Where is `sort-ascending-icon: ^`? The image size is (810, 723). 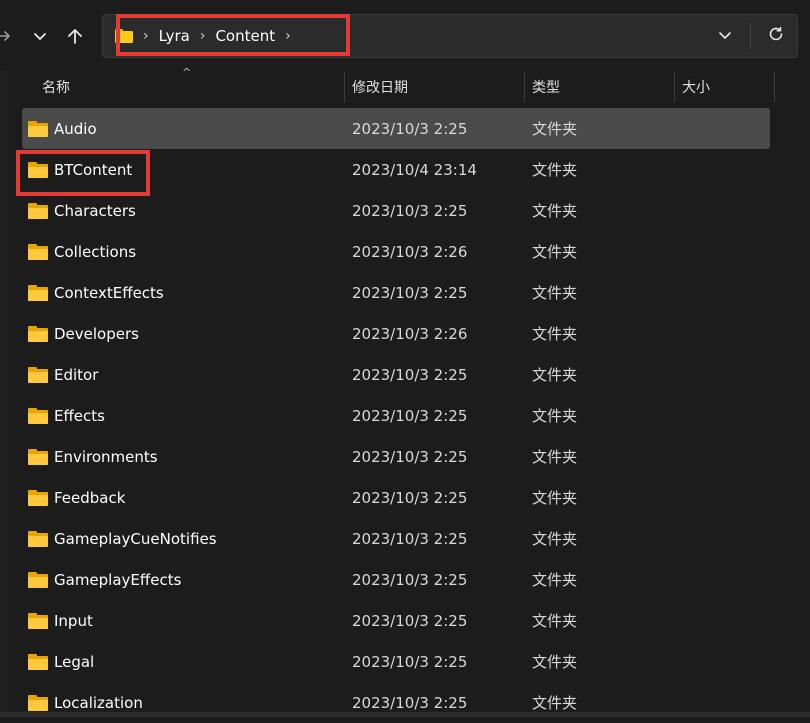 sort-ascending-icon: ^ is located at coordinates (187, 72).